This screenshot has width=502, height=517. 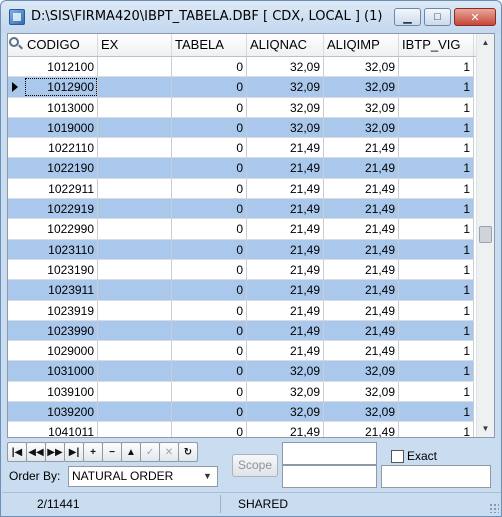 I want to click on cell-codigo: 1022110, so click(x=61, y=148).